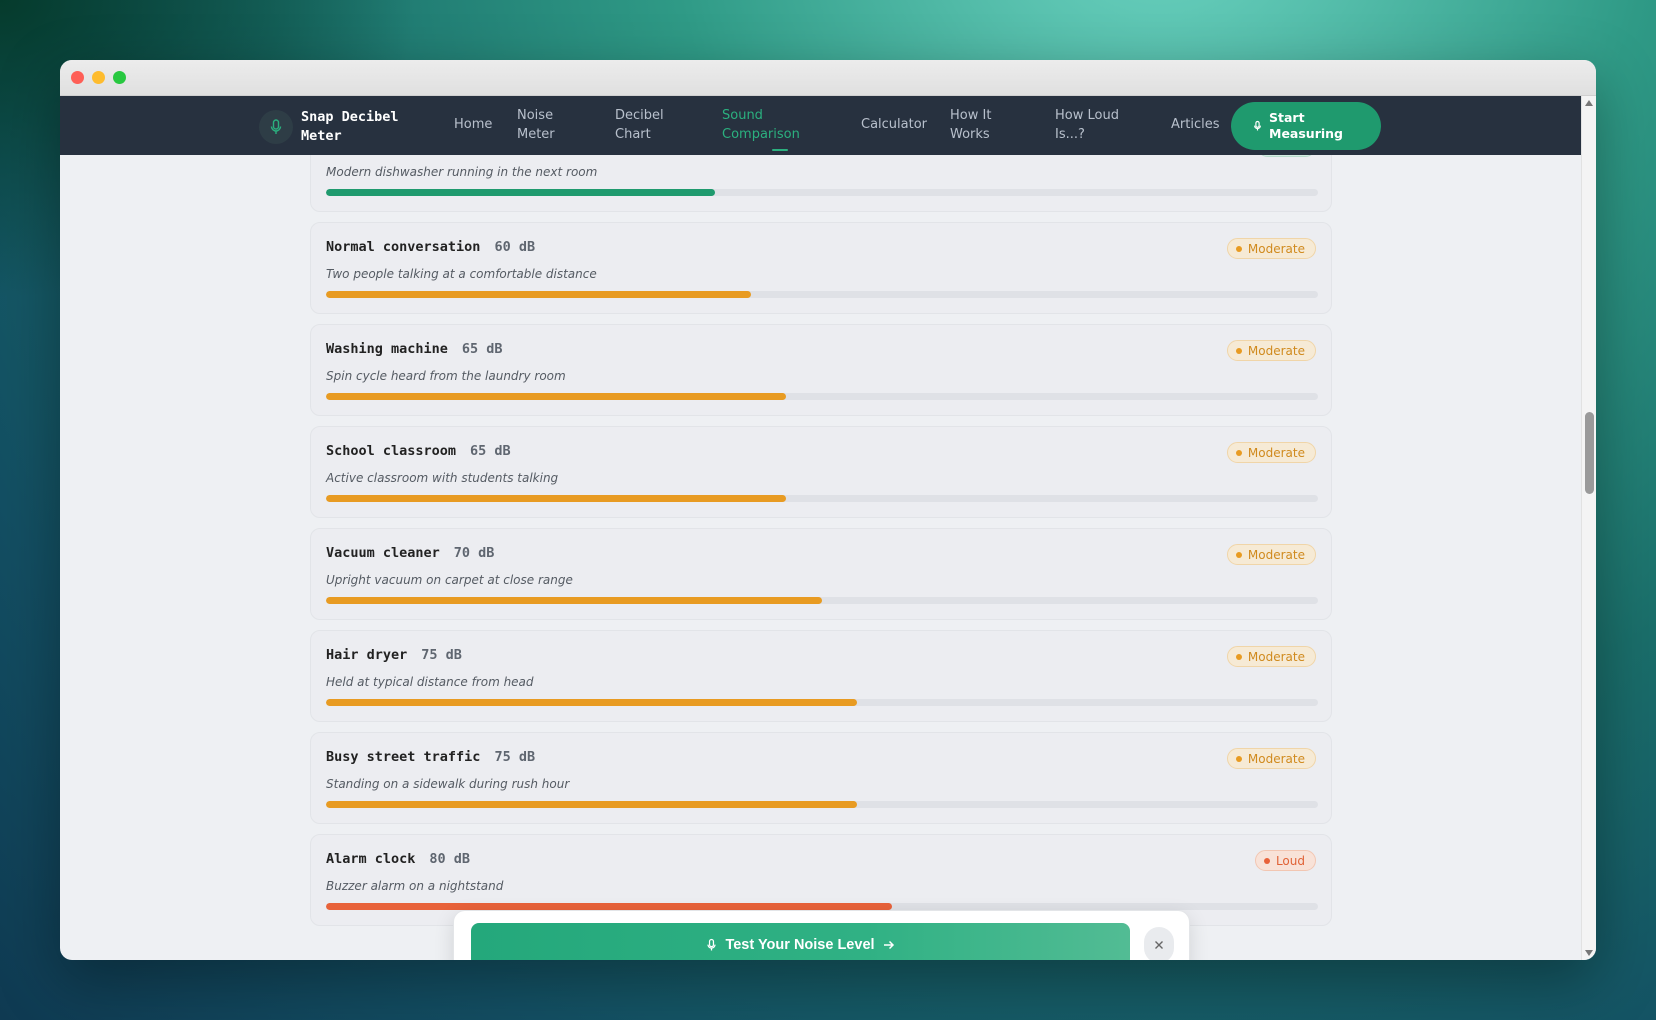 The width and height of the screenshot is (1656, 1020). What do you see at coordinates (1290, 860) in the screenshot?
I see `level-badge-label: Loud` at bounding box center [1290, 860].